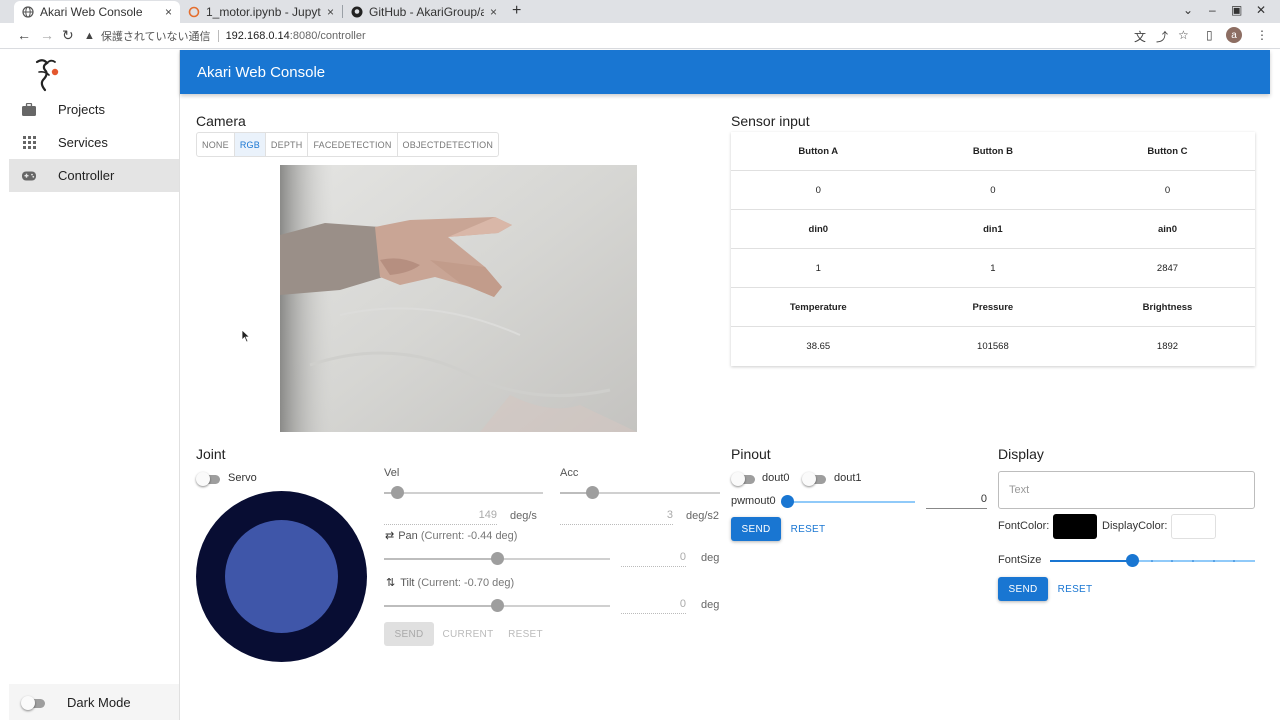  I want to click on tab-label: GitHub - AkariGroup/akari, so click(426, 12).